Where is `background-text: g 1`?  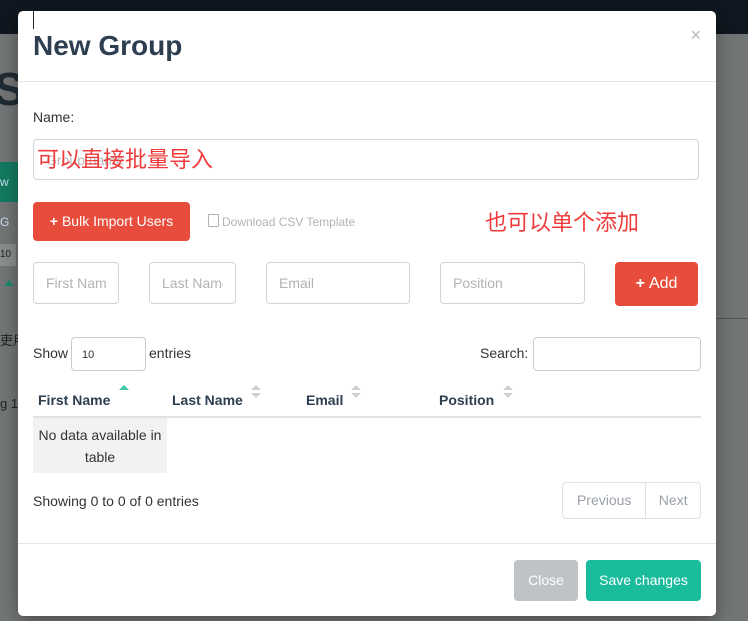
background-text: g 1 is located at coordinates (9, 403).